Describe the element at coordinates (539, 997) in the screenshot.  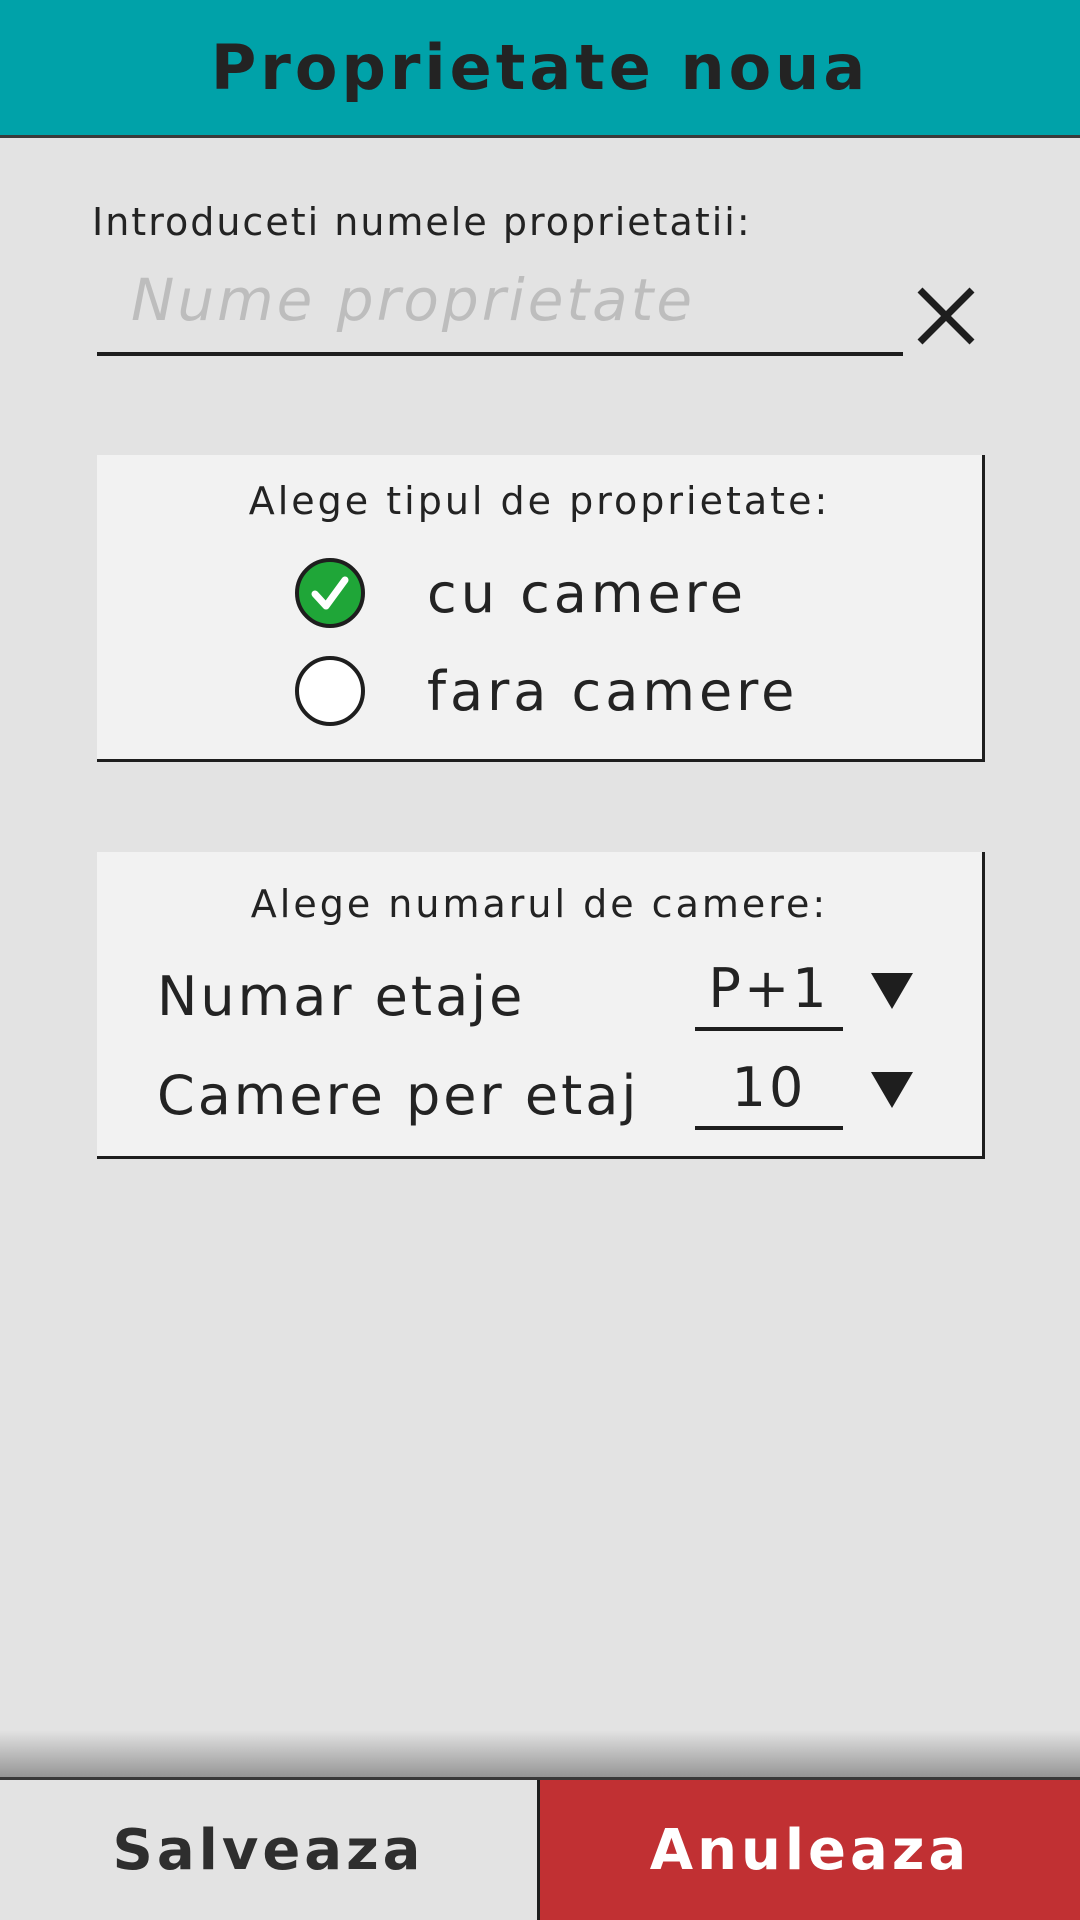
I see `floors-row: Numar etaje P+1` at that location.